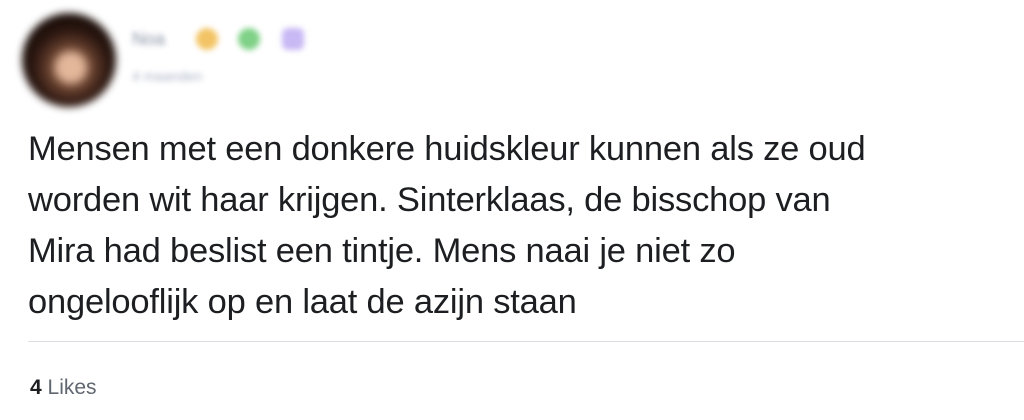 The height and width of the screenshot is (420, 1024). I want to click on post-timestamp: 4 maanden, so click(167, 76).